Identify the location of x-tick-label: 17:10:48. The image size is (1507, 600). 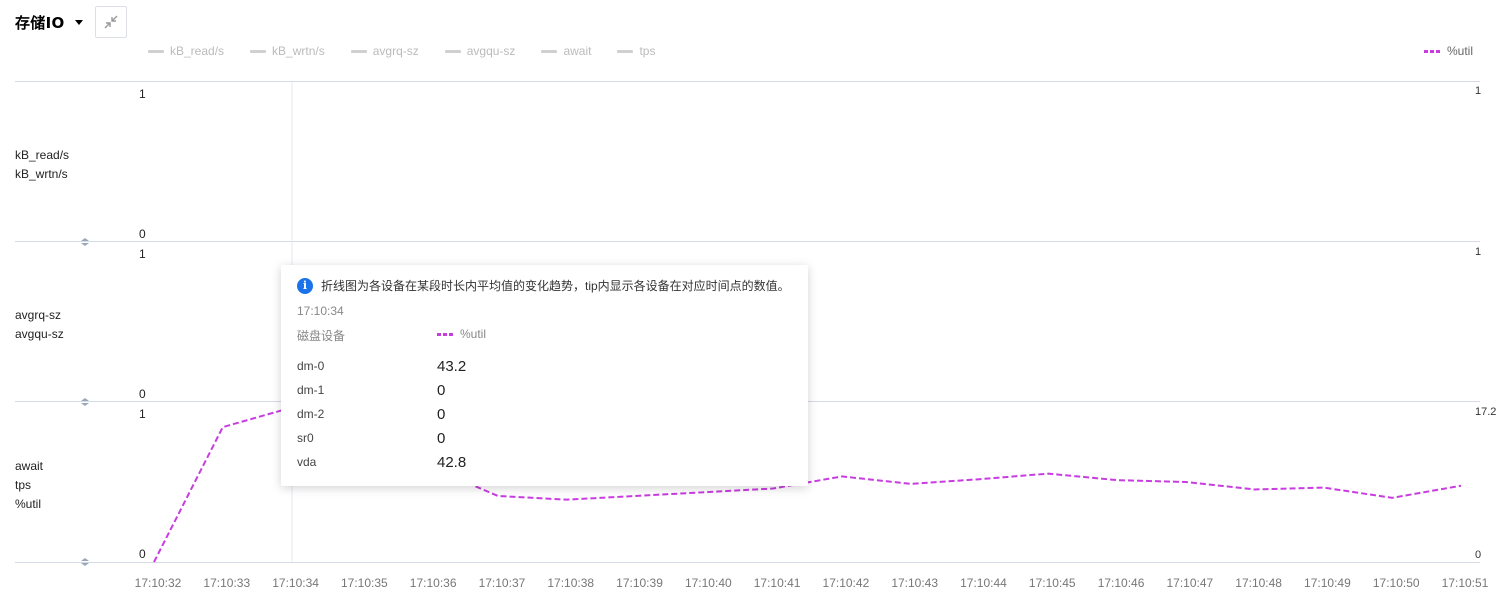
(1258, 583).